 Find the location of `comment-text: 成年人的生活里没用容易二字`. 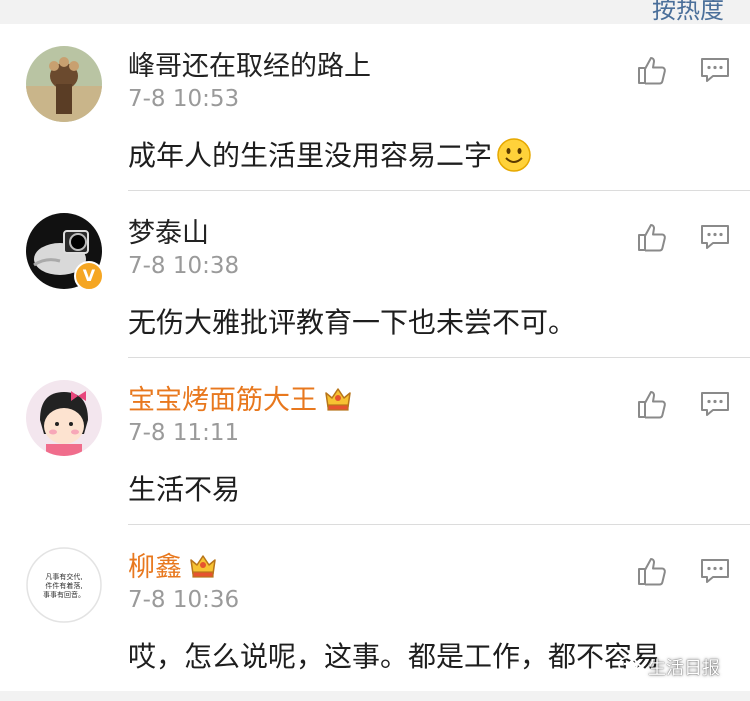

comment-text: 成年人的生活里没用容易二字 is located at coordinates (330, 157).